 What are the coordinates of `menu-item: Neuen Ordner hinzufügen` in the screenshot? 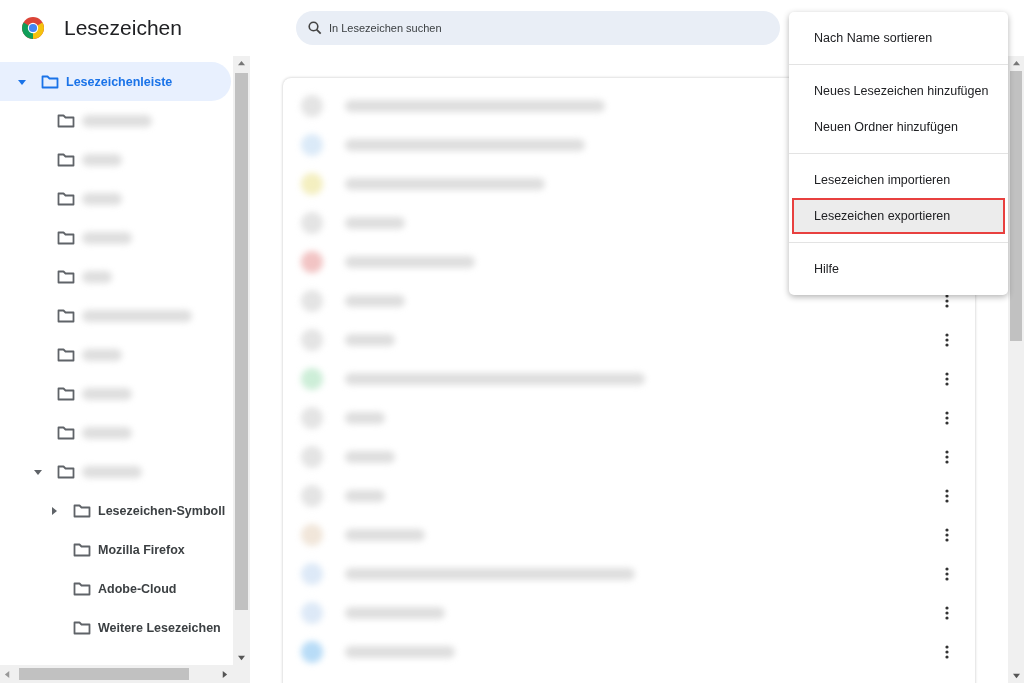 It's located at (898, 127).